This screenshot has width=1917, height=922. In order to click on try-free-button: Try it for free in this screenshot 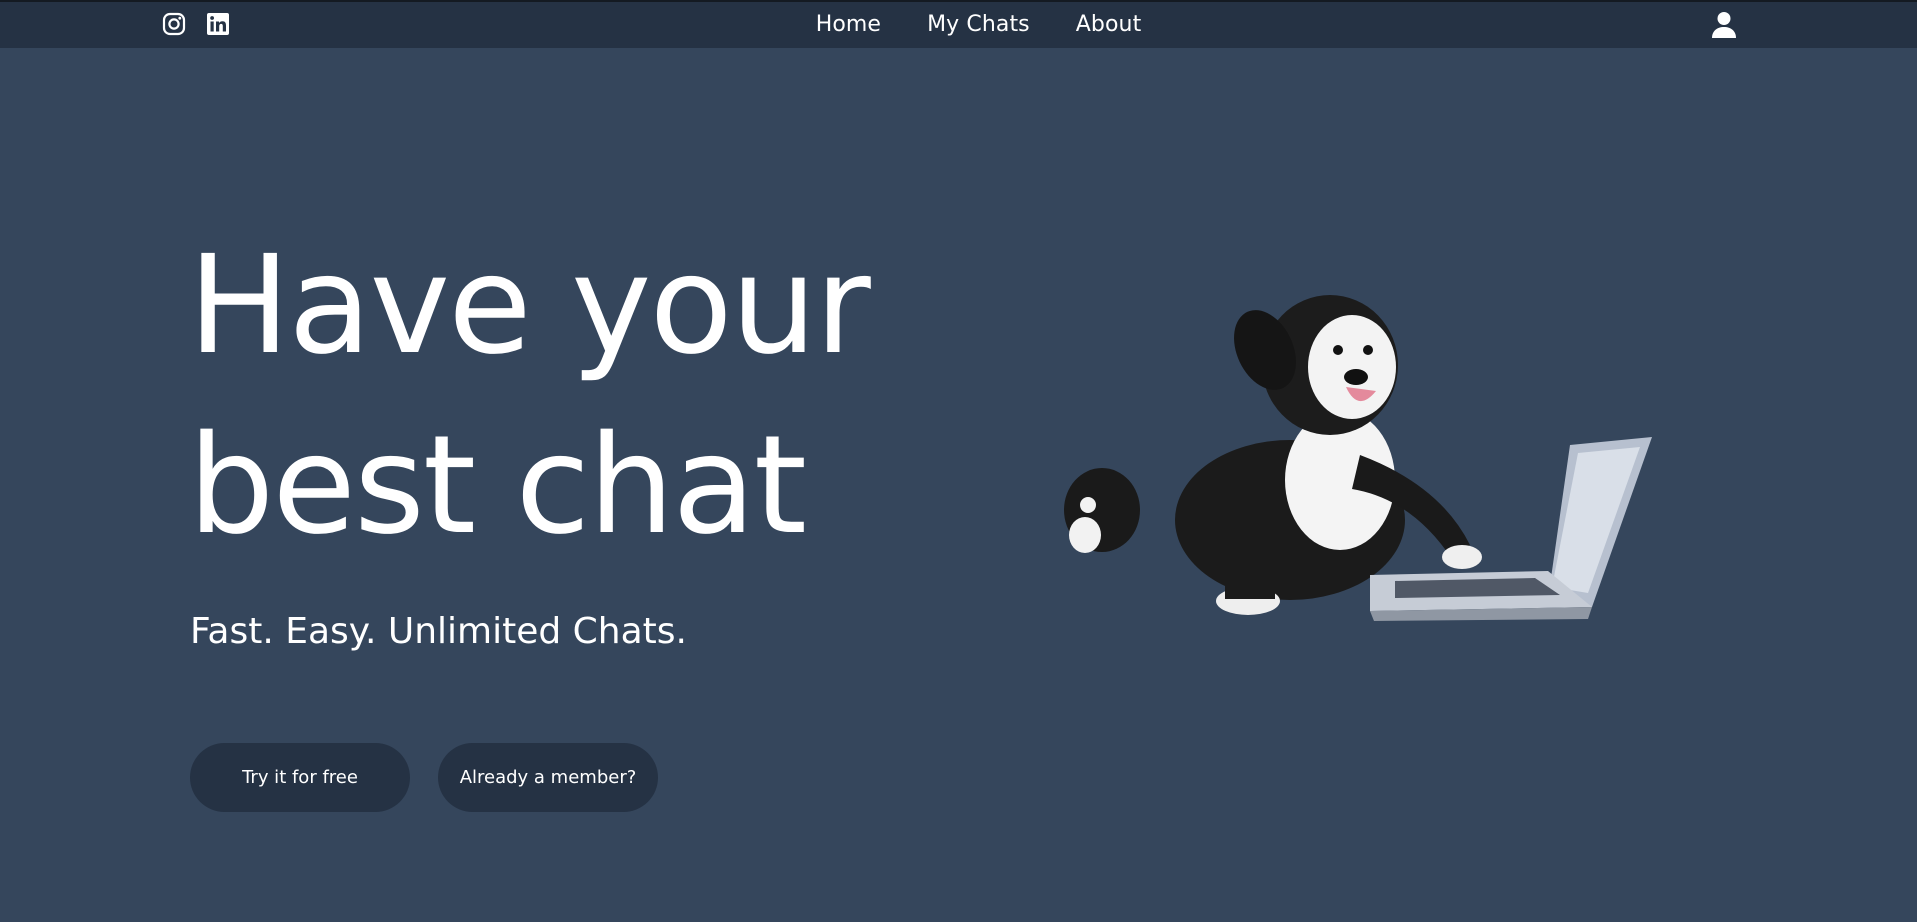, I will do `click(300, 777)`.